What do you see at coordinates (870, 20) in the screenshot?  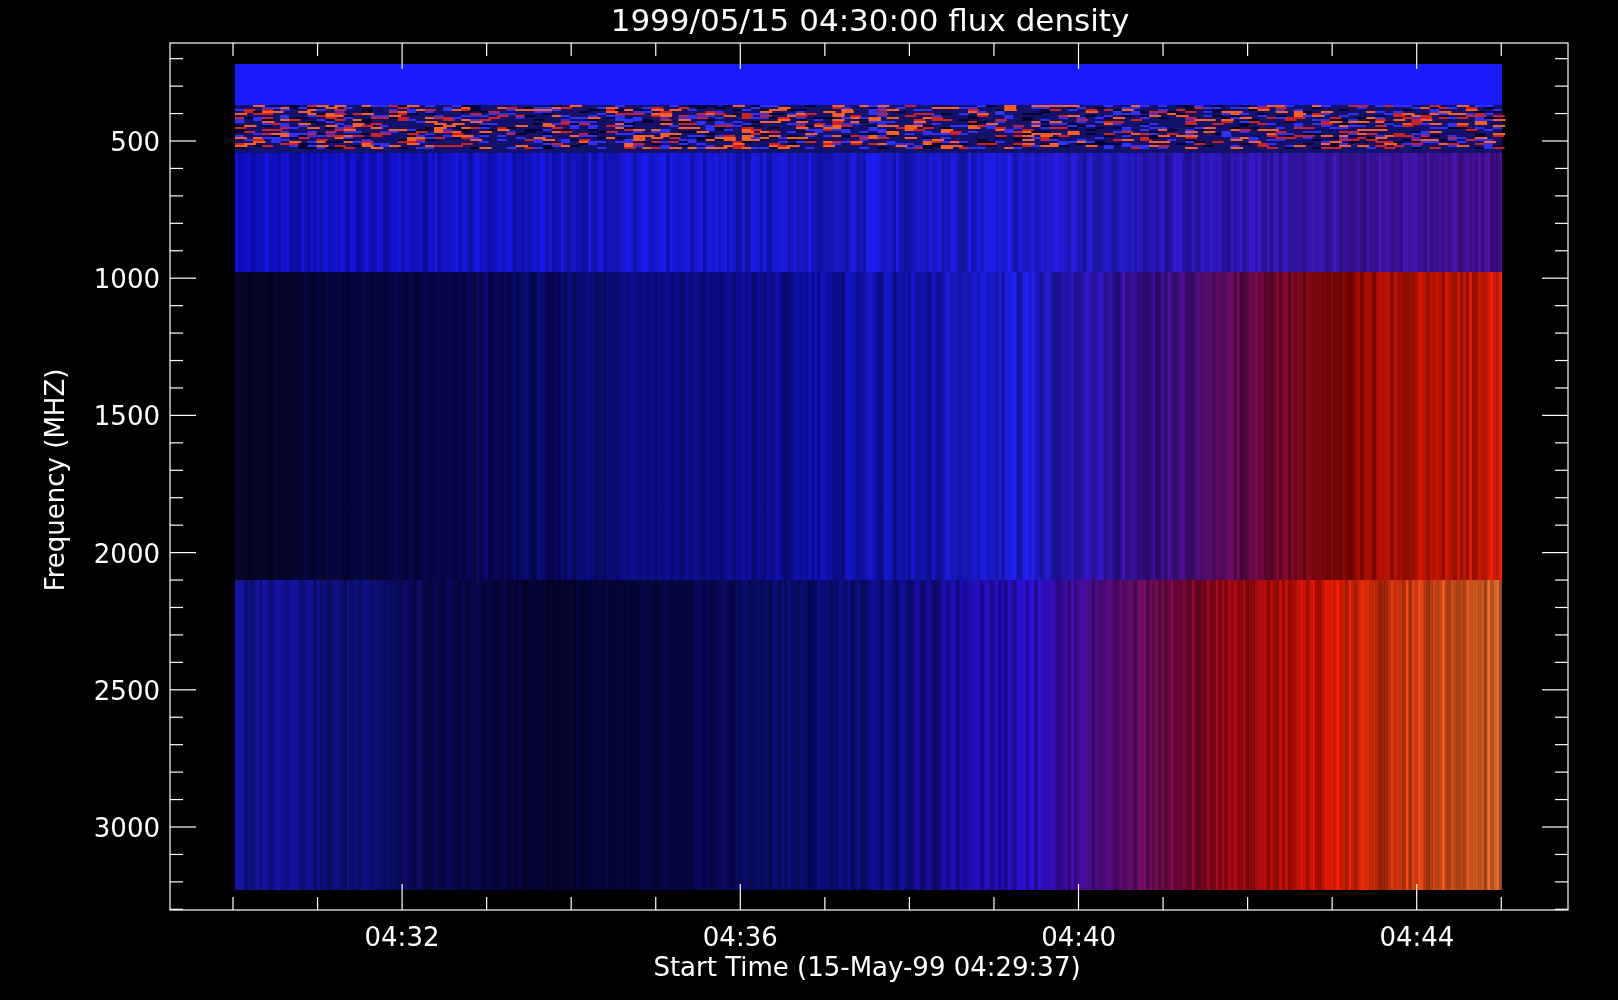 I see `chart-title: 1999/05/15 04:30:00 flux density` at bounding box center [870, 20].